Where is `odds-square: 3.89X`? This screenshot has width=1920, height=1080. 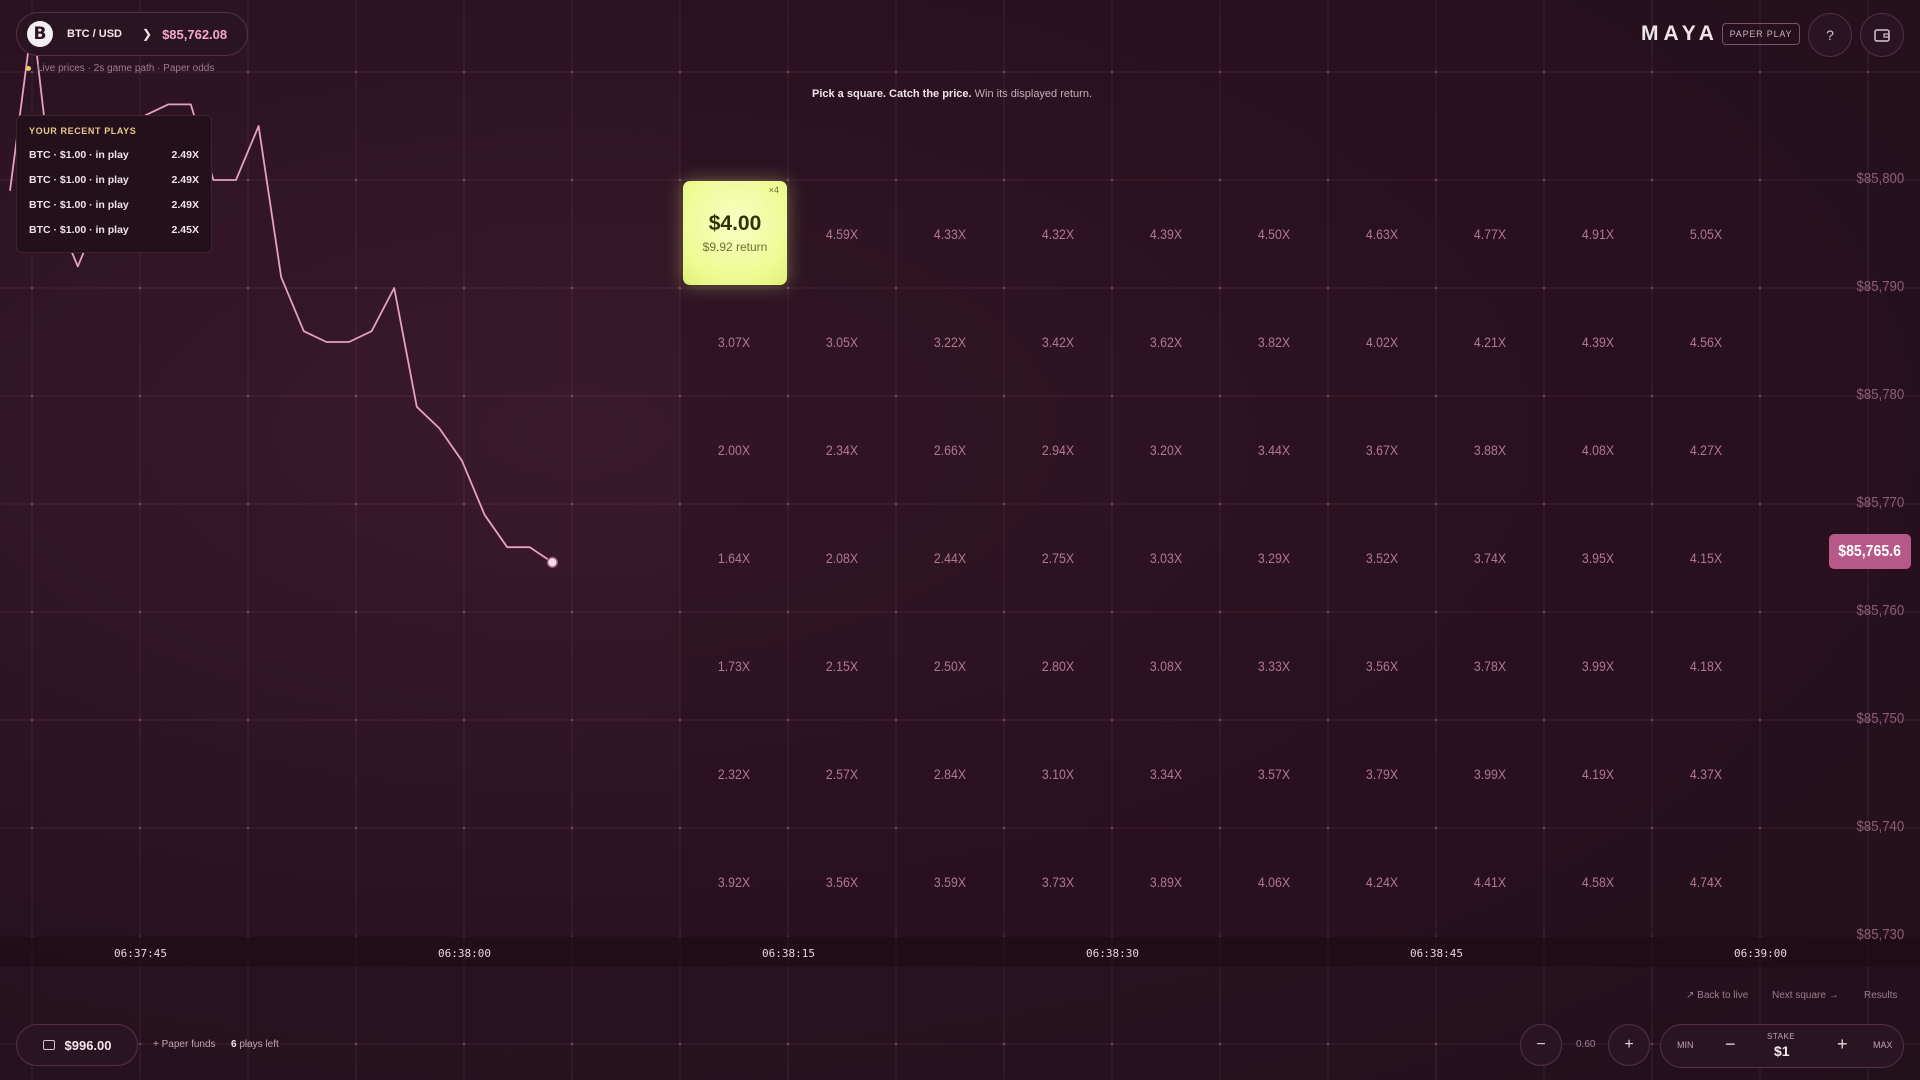
odds-square: 3.89X is located at coordinates (1165, 882).